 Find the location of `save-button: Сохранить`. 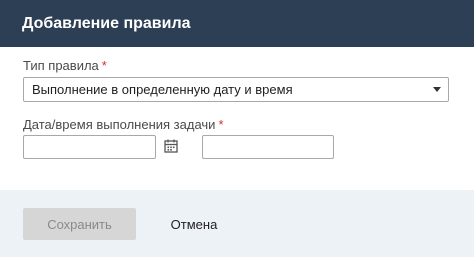

save-button: Сохранить is located at coordinates (79, 224).